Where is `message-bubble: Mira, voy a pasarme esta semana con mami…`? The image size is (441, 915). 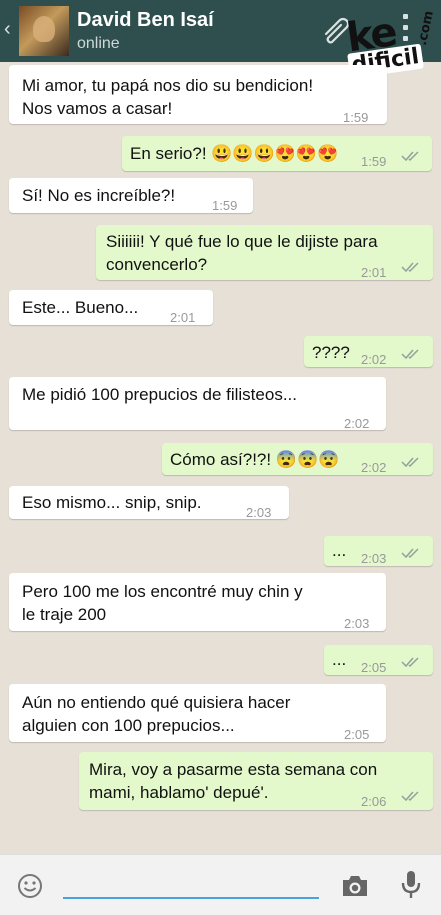
message-bubble: Mira, voy a pasarme esta semana con mami… is located at coordinates (256, 781).